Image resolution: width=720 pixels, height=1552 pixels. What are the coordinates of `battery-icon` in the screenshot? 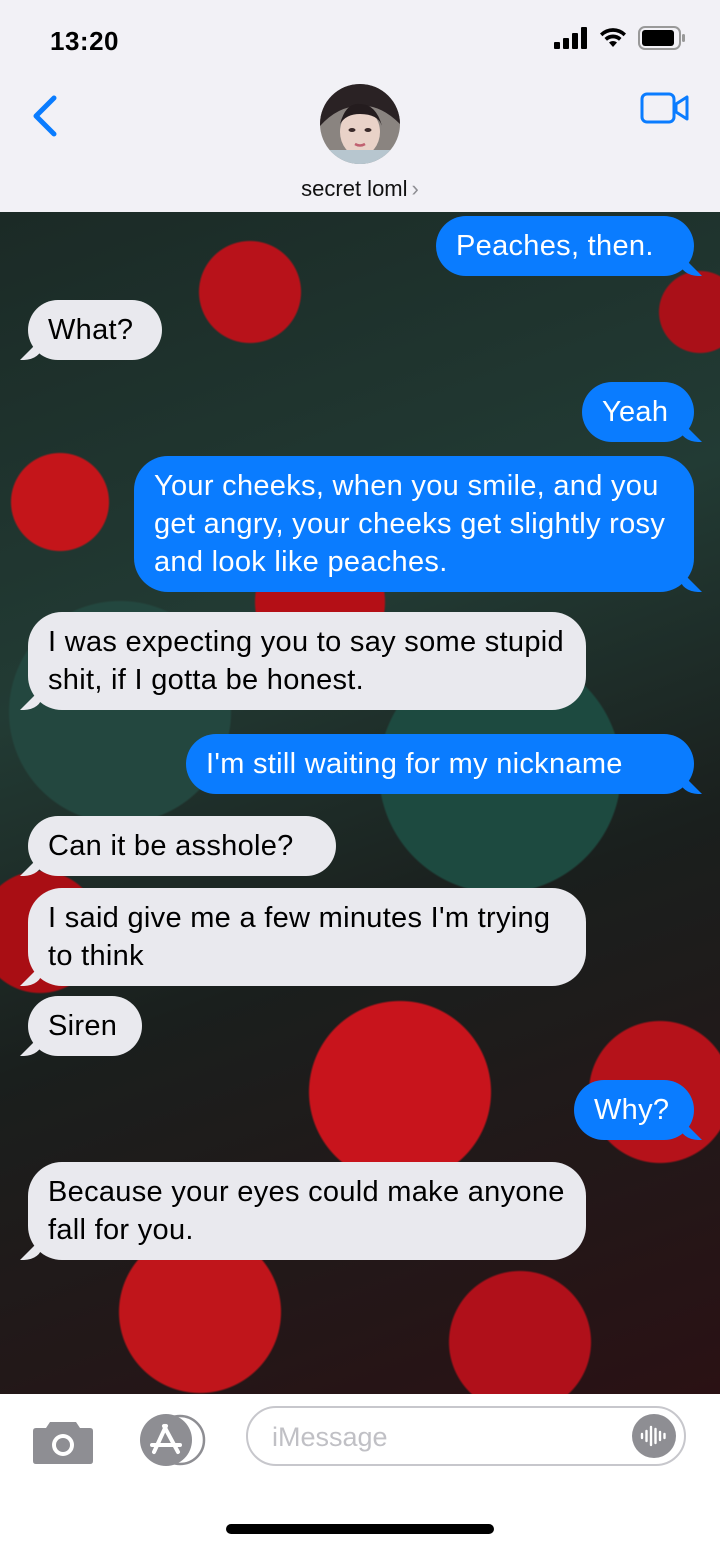 It's located at (661, 38).